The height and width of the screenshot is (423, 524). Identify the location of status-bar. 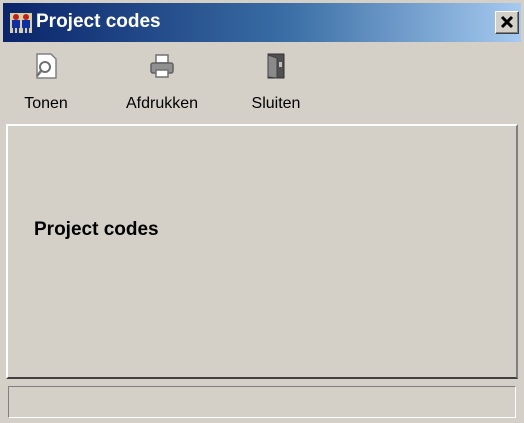
(262, 402).